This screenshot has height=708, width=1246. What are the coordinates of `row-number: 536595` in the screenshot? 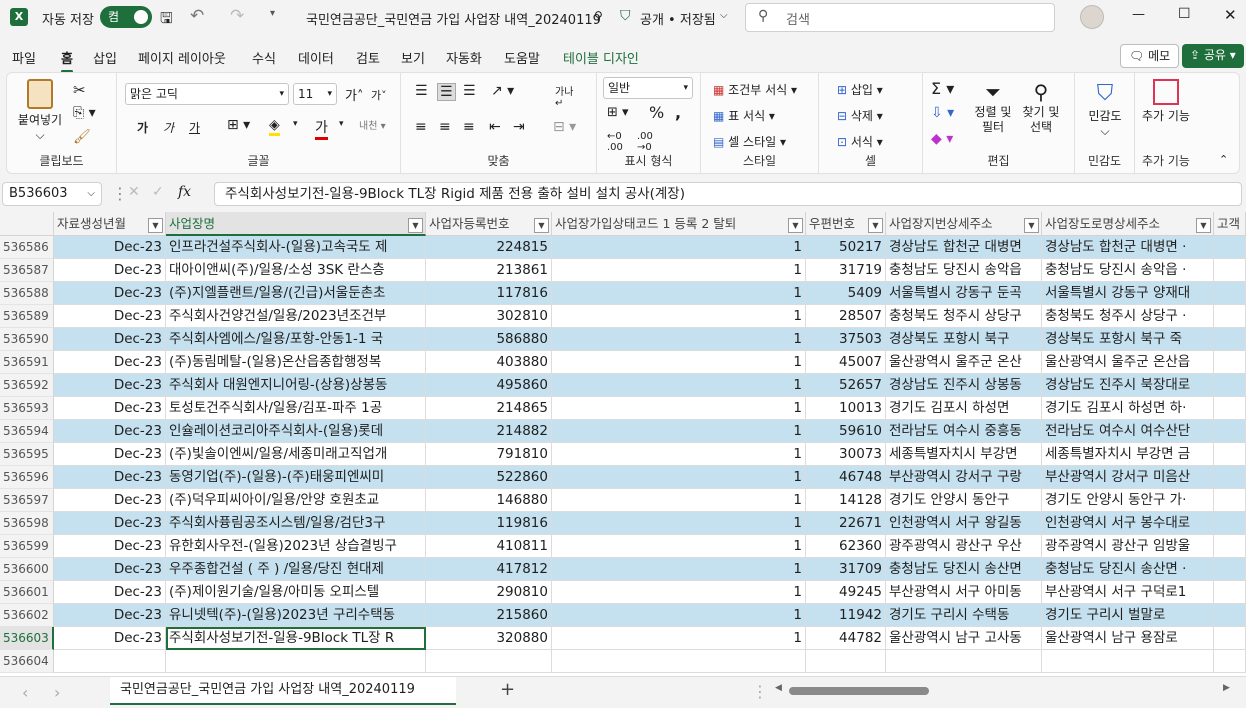 It's located at (27, 454).